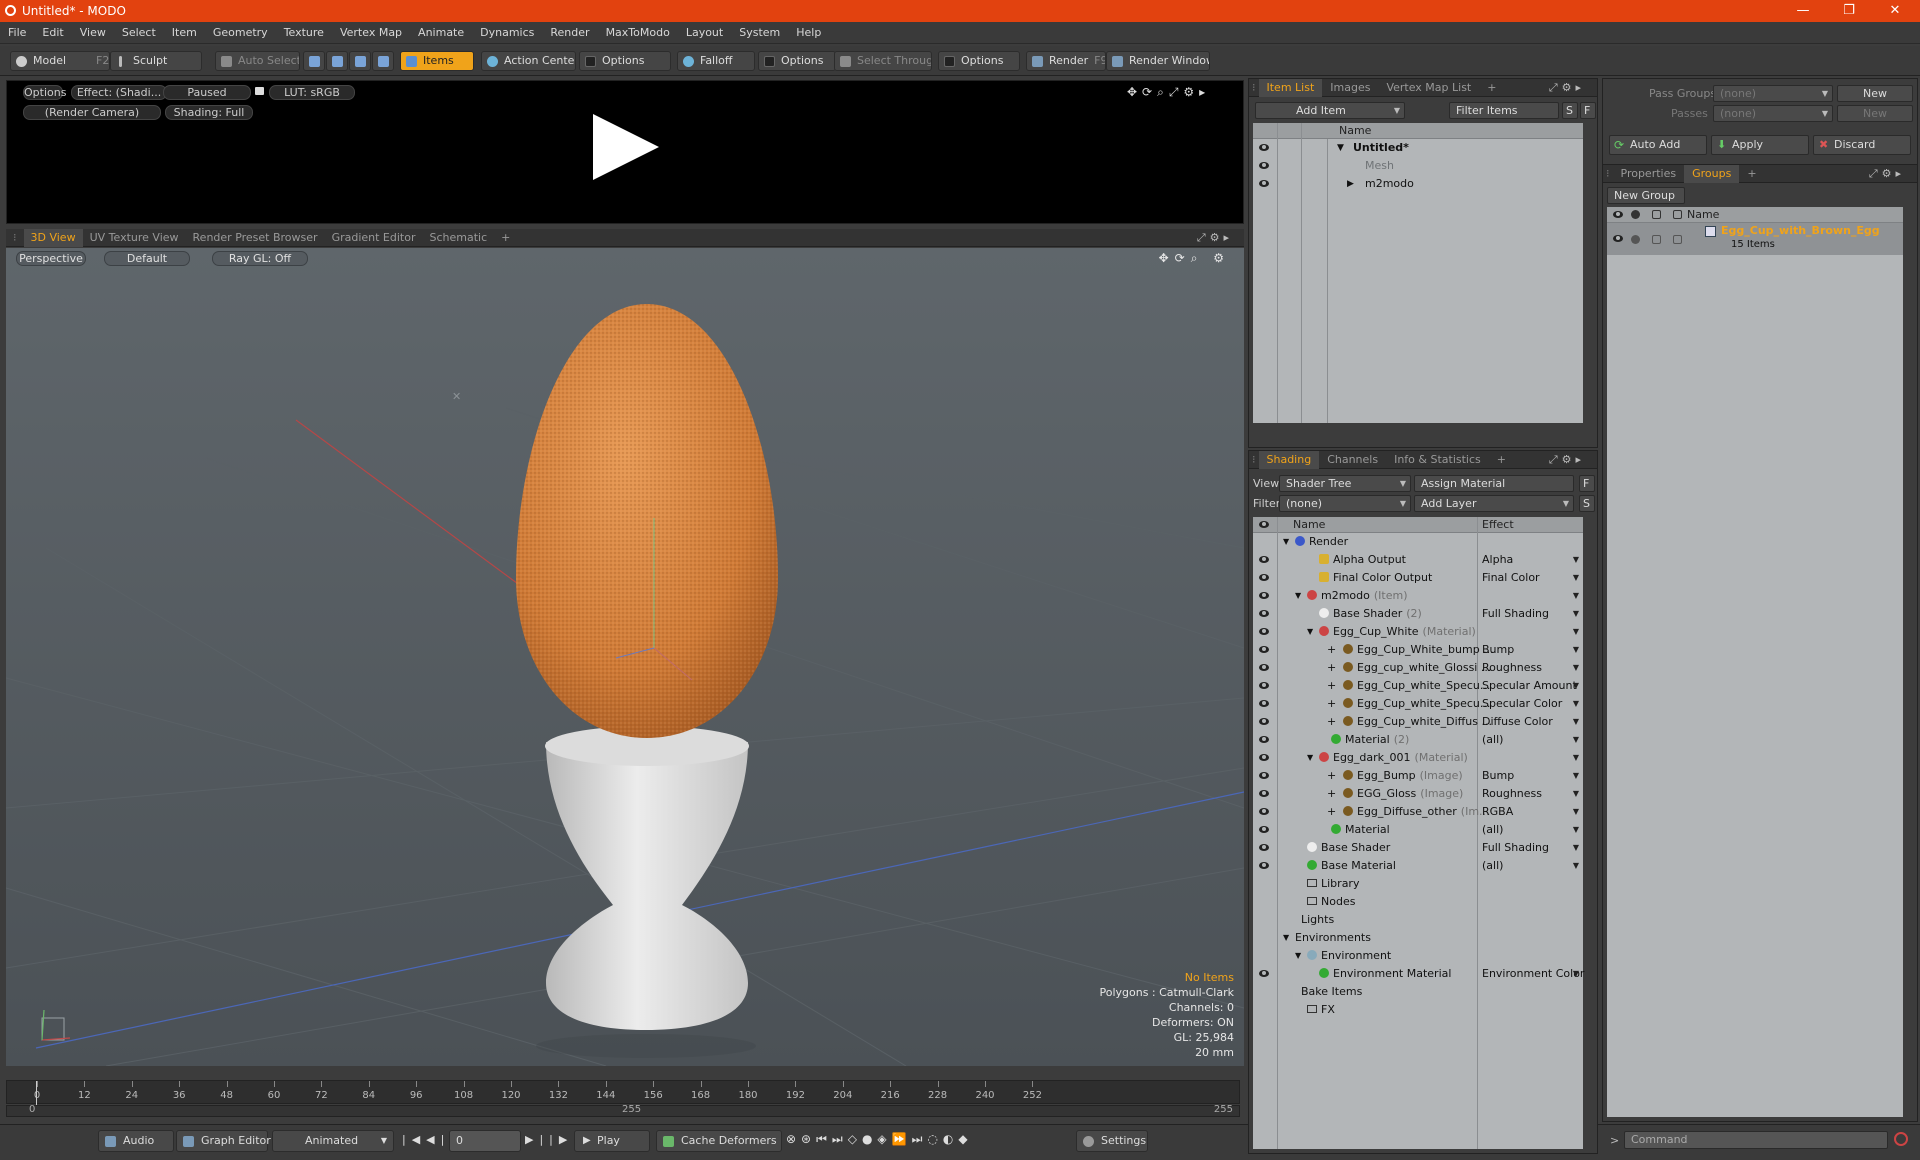 This screenshot has height=1160, width=1920. Describe the element at coordinates (1649, 174) in the screenshot. I see `tab-properties: Properties` at that location.